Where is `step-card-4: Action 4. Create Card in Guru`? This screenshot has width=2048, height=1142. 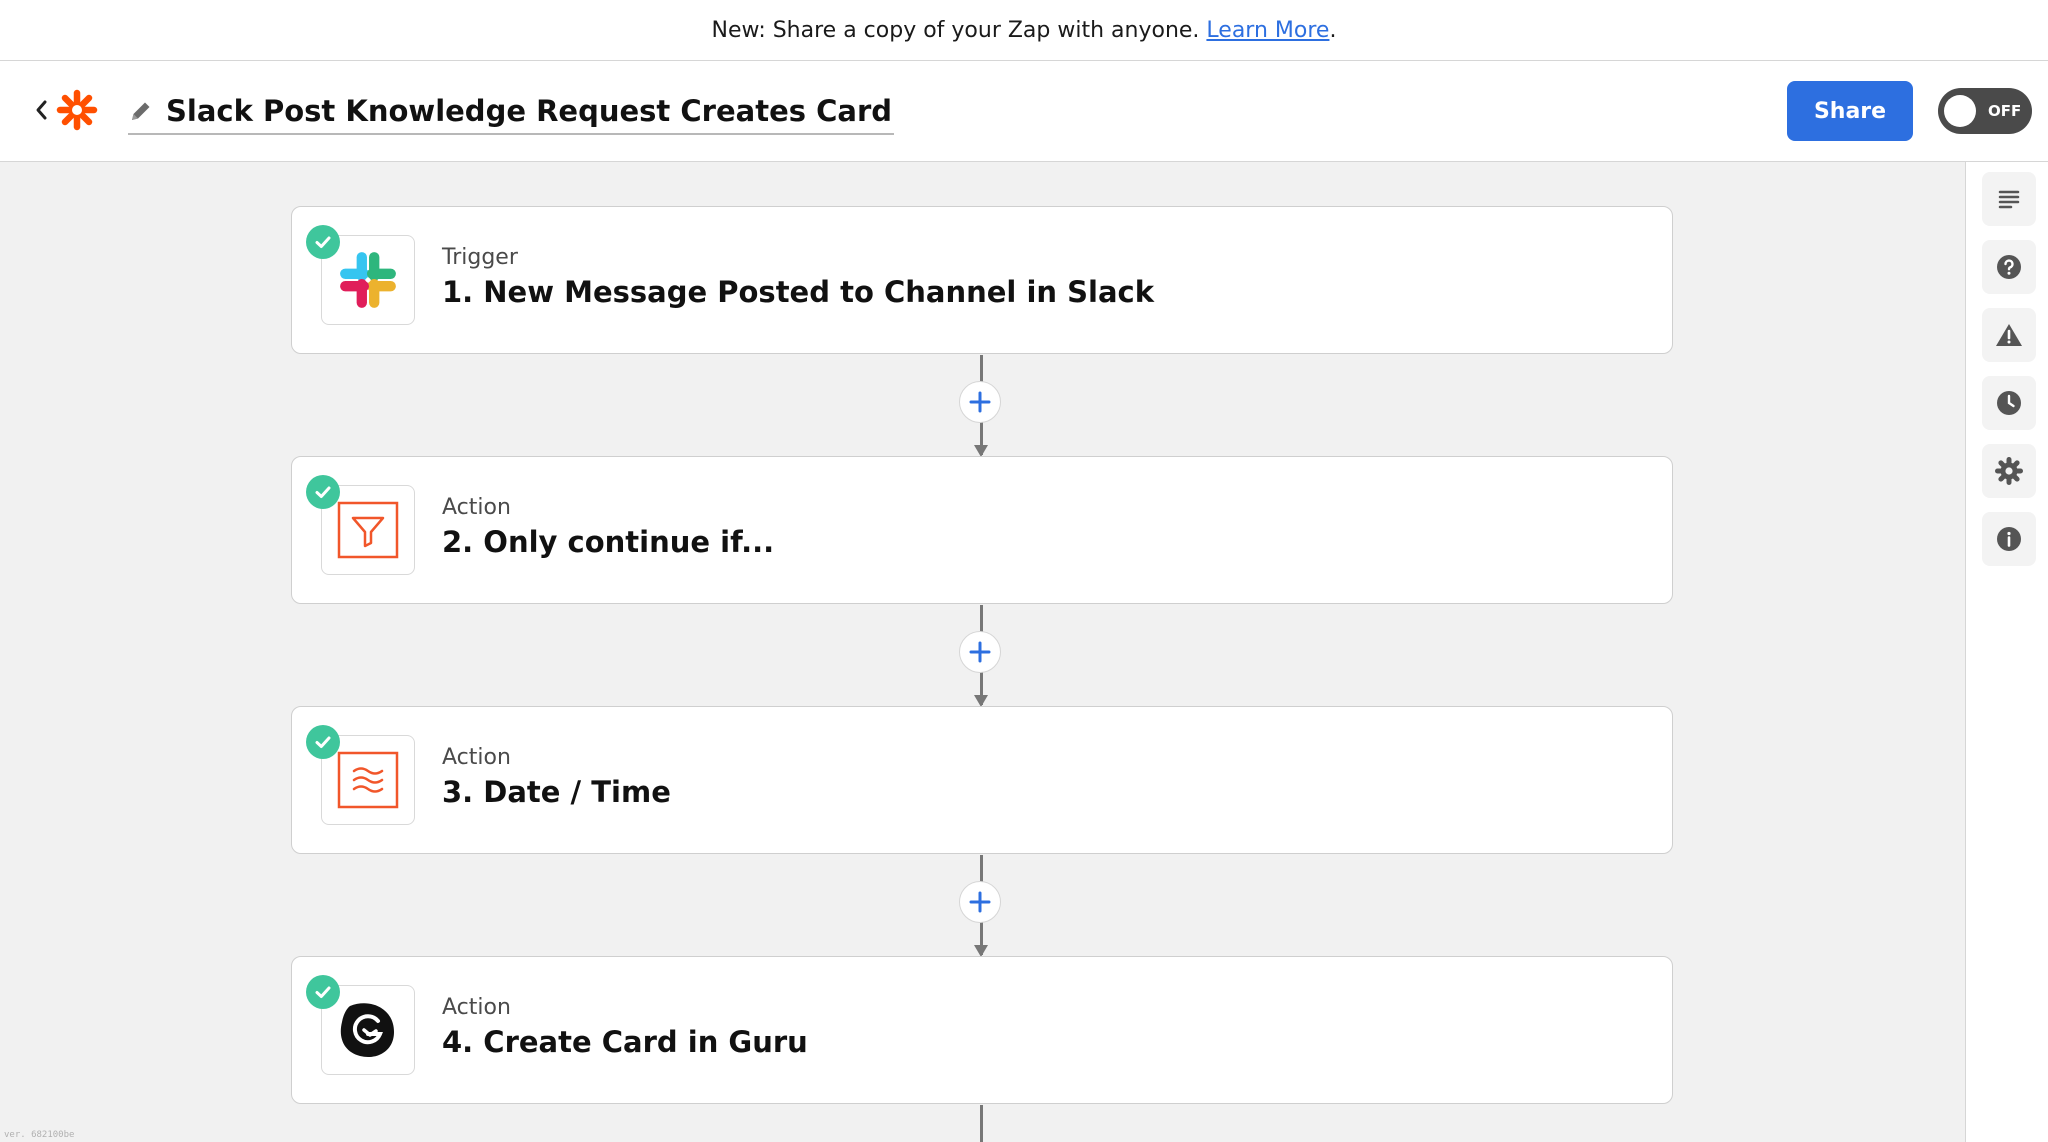 step-card-4: Action 4. Create Card in Guru is located at coordinates (982, 1030).